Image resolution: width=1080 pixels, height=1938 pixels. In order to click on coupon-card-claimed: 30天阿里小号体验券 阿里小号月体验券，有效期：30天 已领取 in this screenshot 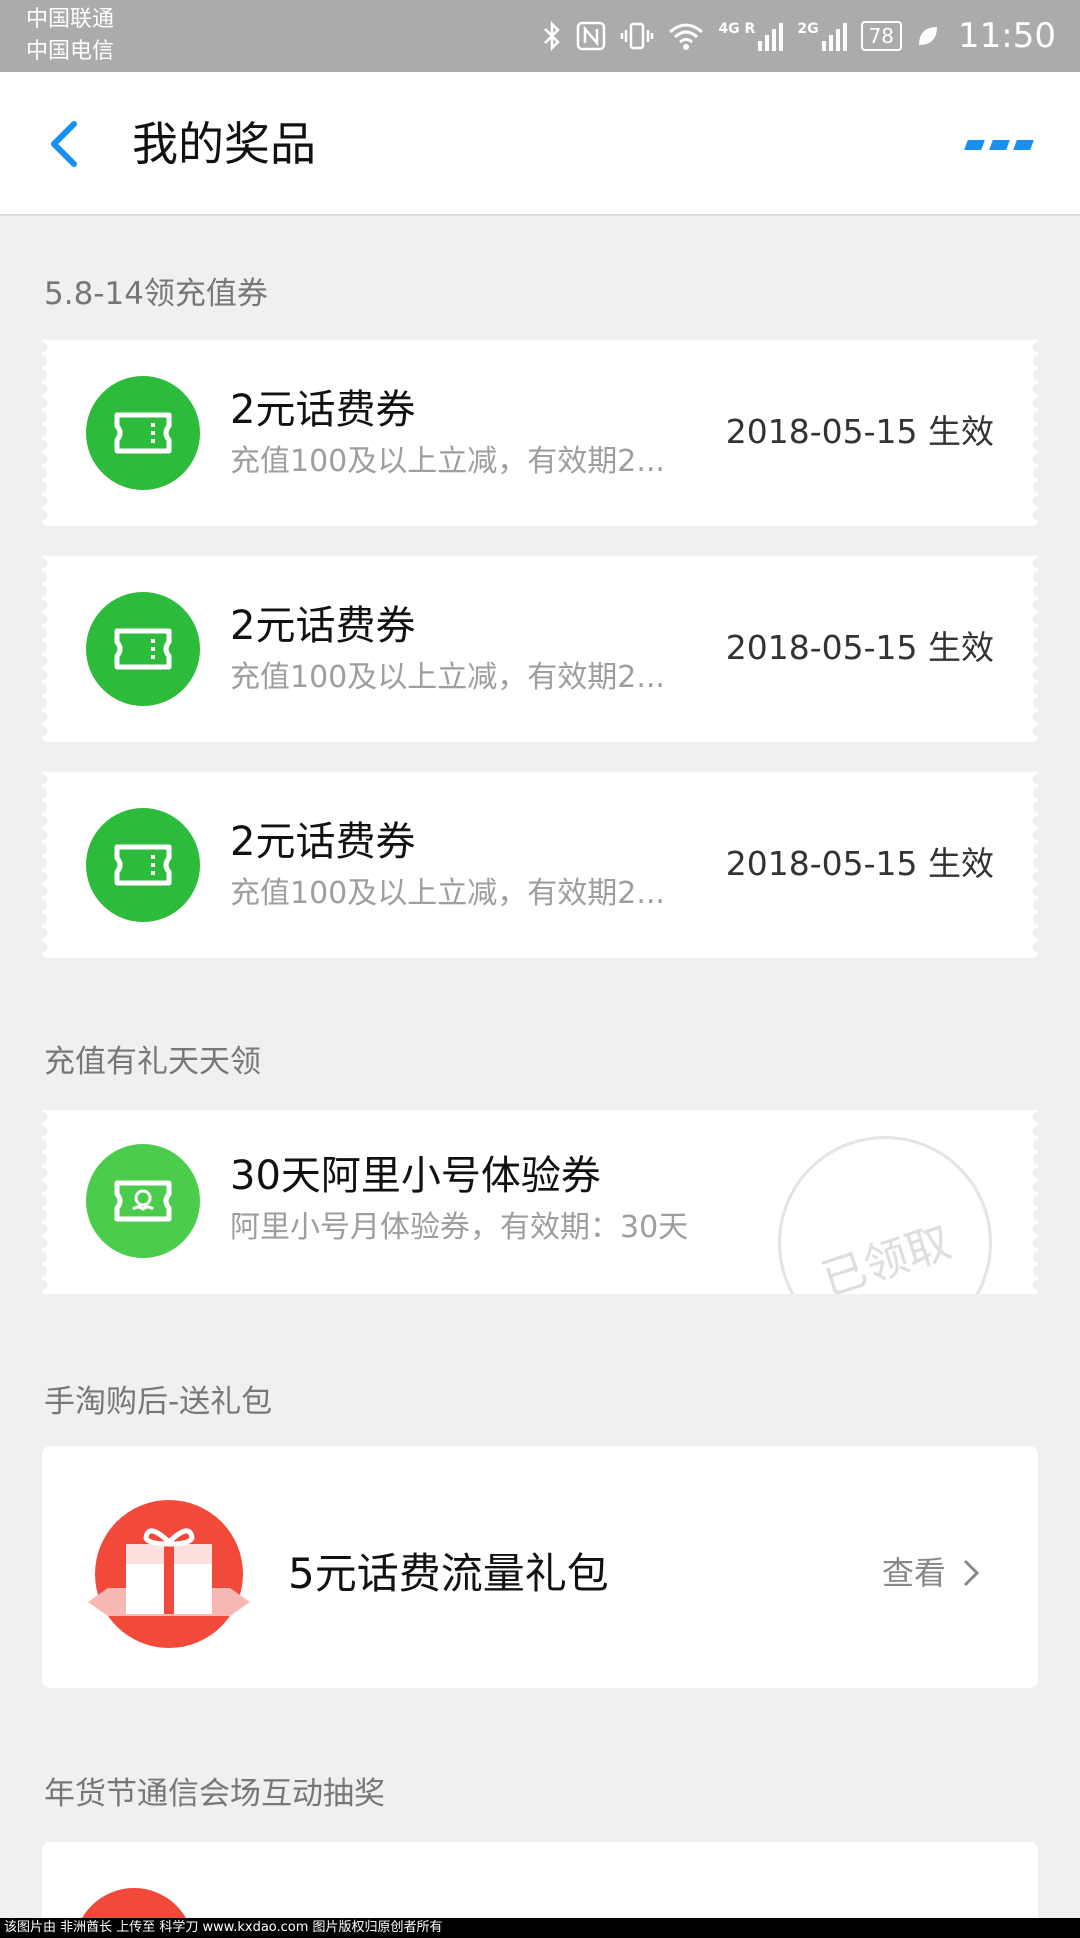, I will do `click(540, 1202)`.